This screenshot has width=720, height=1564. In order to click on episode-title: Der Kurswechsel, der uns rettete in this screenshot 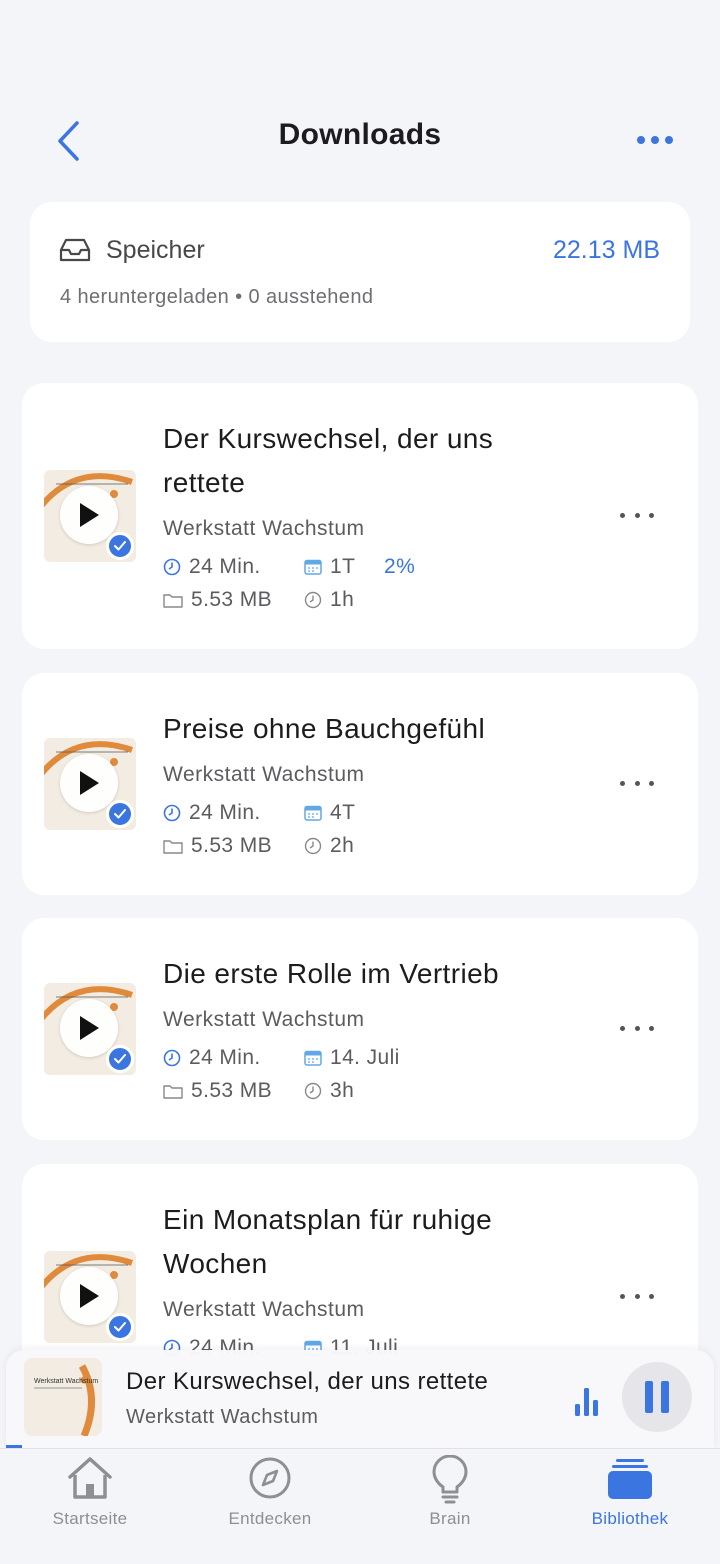, I will do `click(328, 460)`.